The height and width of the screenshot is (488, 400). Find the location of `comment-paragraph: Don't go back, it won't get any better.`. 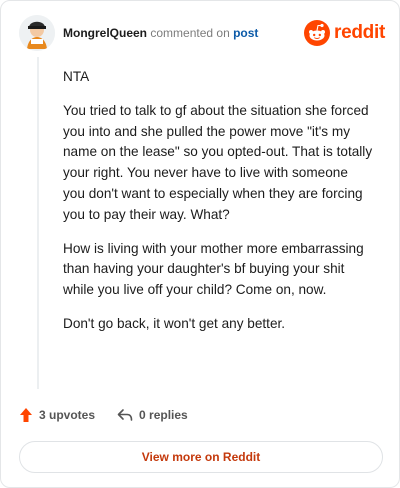

comment-paragraph: Don't go back, it won't get any better. is located at coordinates (174, 323).